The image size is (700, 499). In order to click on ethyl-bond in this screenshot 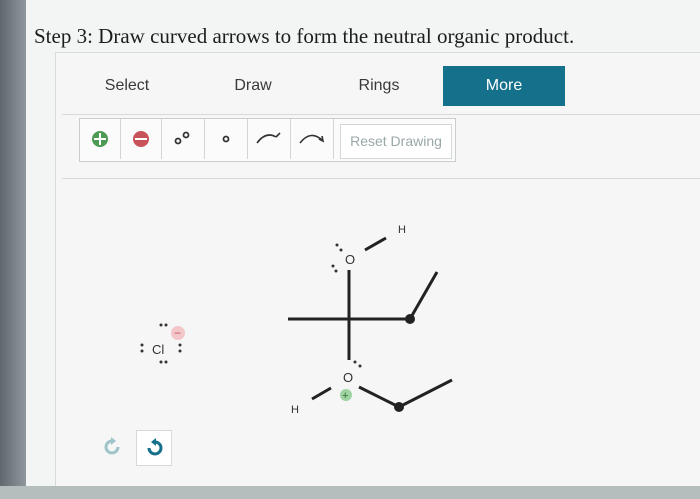, I will do `click(423, 295)`.